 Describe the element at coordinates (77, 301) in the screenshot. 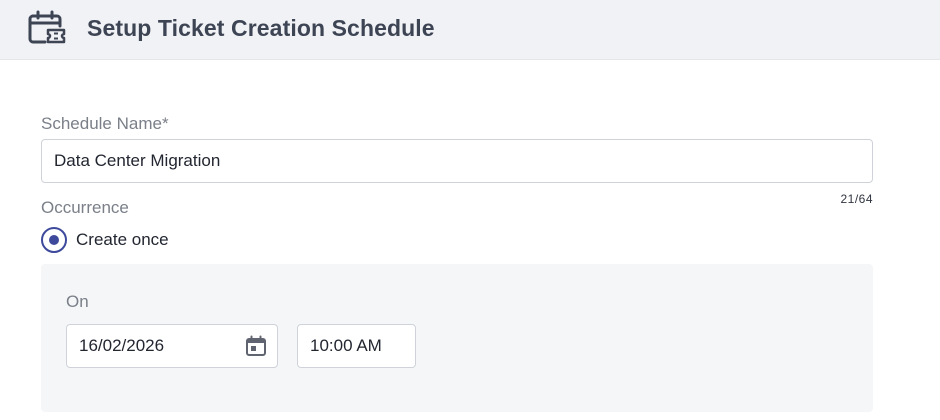

I see `on-label: On` at that location.